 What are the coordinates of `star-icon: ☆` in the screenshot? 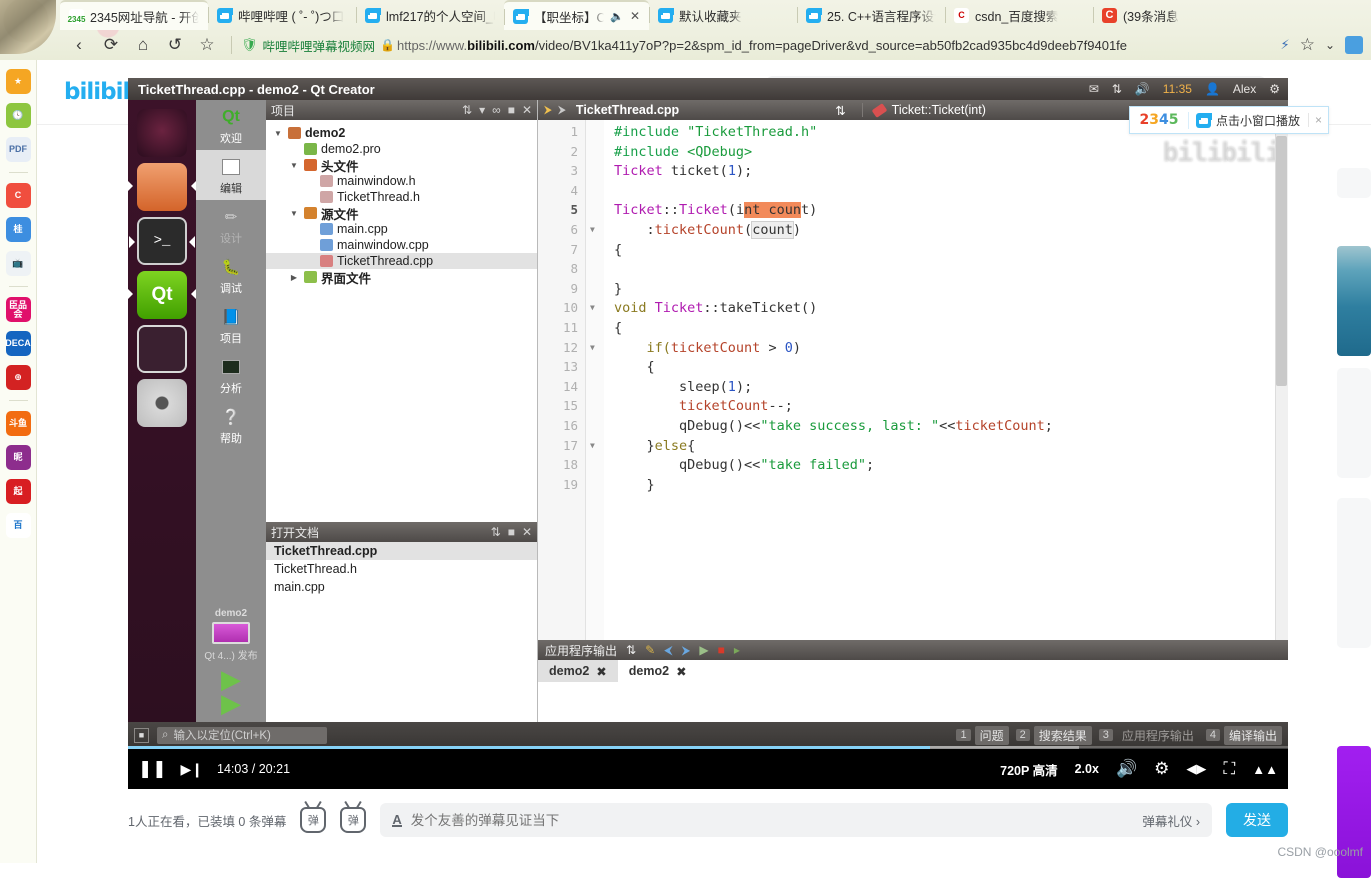 It's located at (1307, 45).